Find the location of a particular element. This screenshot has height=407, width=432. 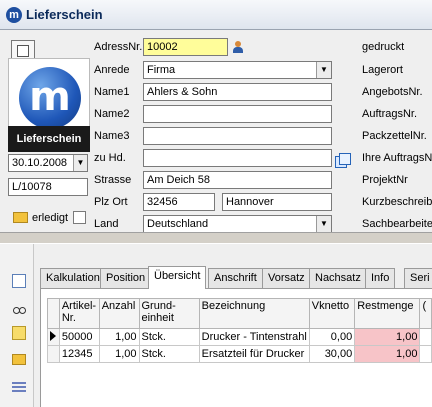

column-header-restmenge: Restmenge is located at coordinates (387, 313).